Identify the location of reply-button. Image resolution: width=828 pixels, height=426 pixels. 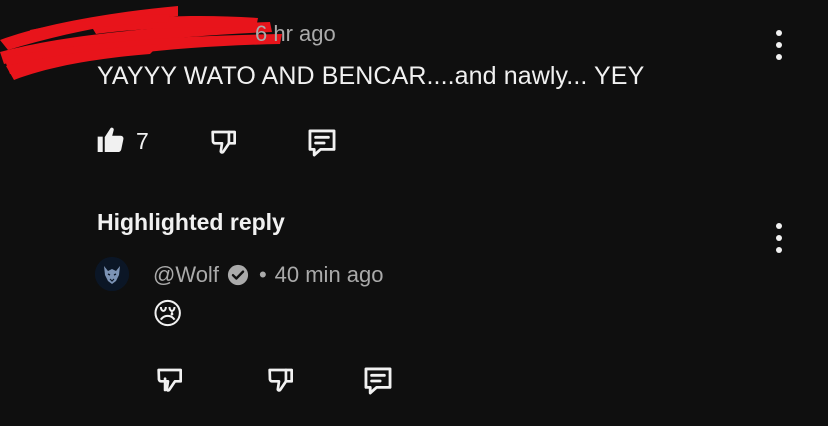
(322, 143).